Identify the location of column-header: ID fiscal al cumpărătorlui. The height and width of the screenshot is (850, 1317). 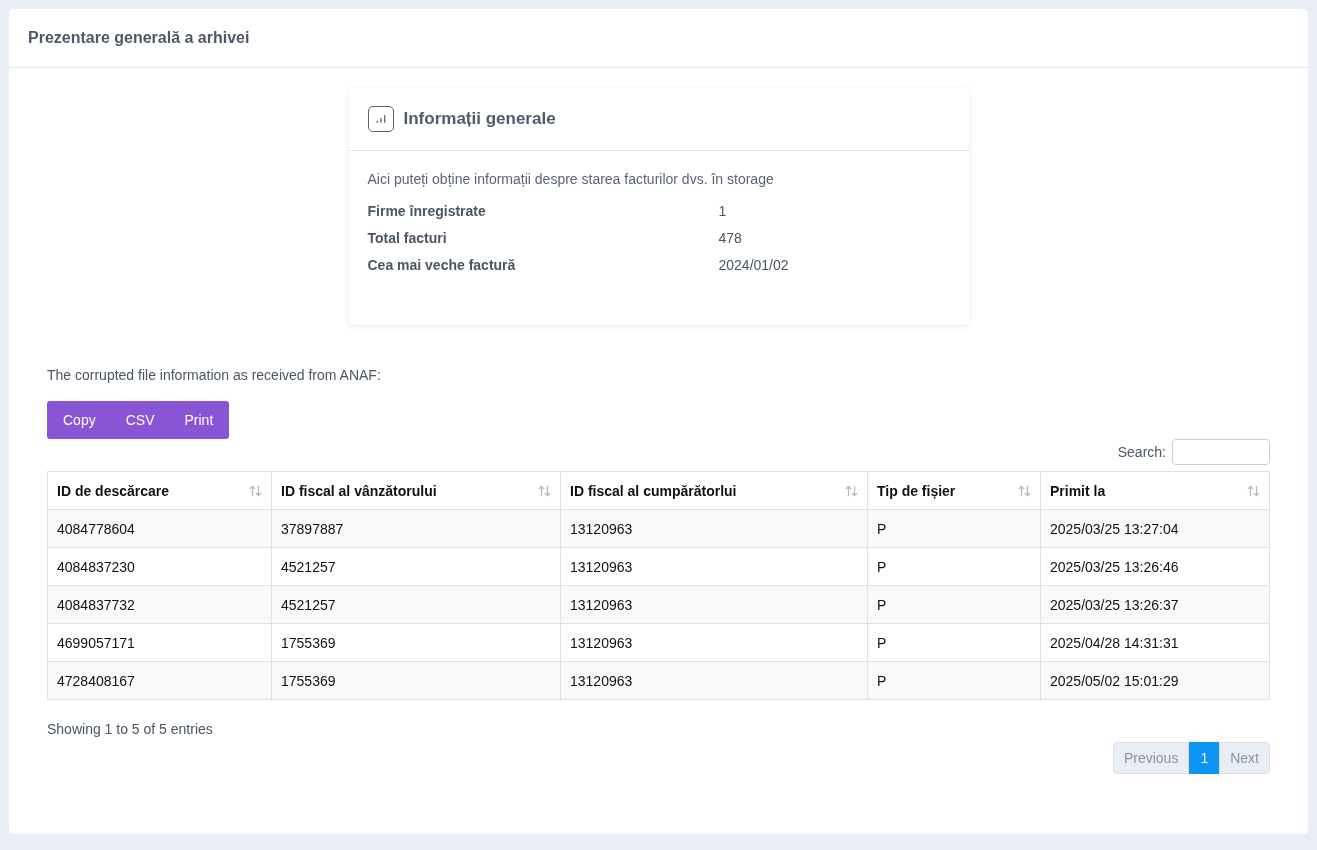
(714, 490).